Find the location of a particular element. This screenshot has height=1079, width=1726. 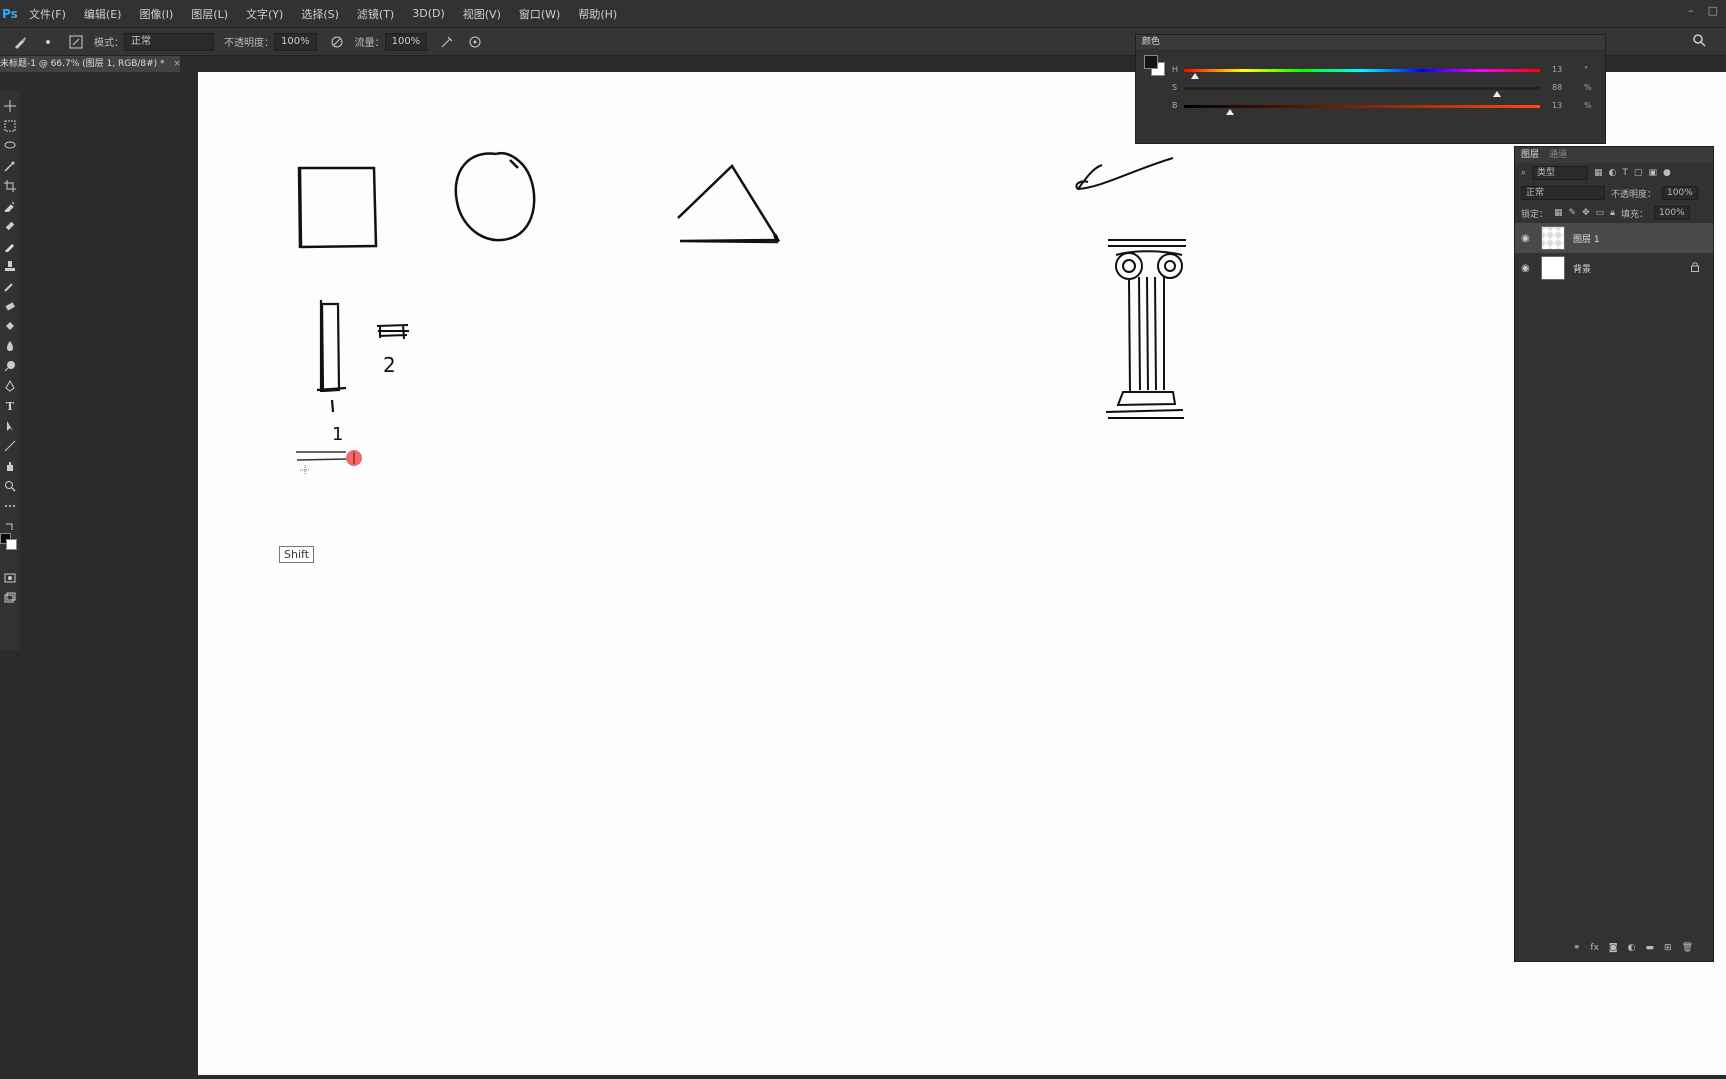

fill-input: 100% is located at coordinates (1671, 213).